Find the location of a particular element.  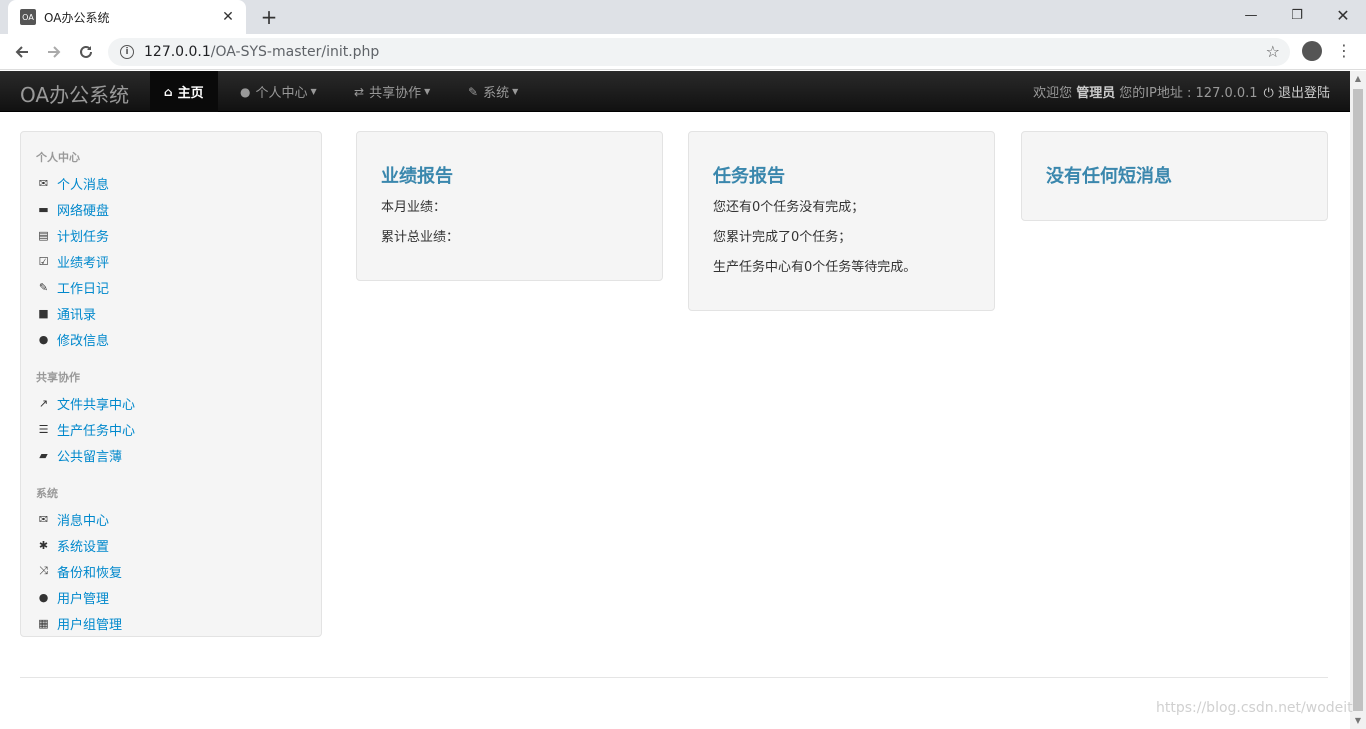

nav-sharing: ⇄ 共享协作 ▼ is located at coordinates (392, 91).